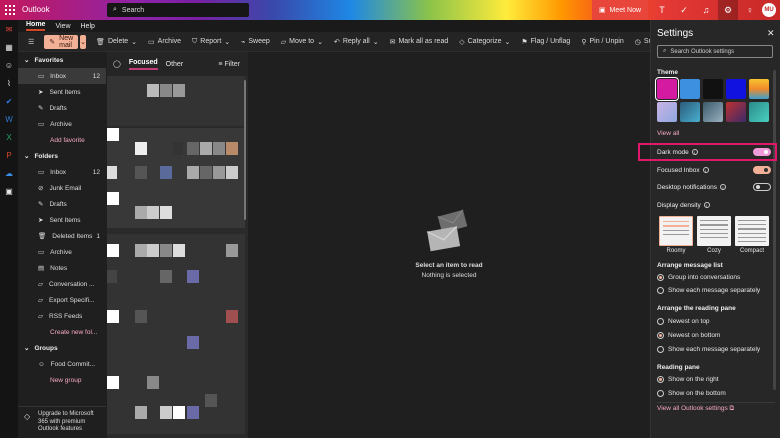 This screenshot has height=438, width=780. What do you see at coordinates (759, 112) in the screenshot?
I see `theme-swatch-teal` at bounding box center [759, 112].